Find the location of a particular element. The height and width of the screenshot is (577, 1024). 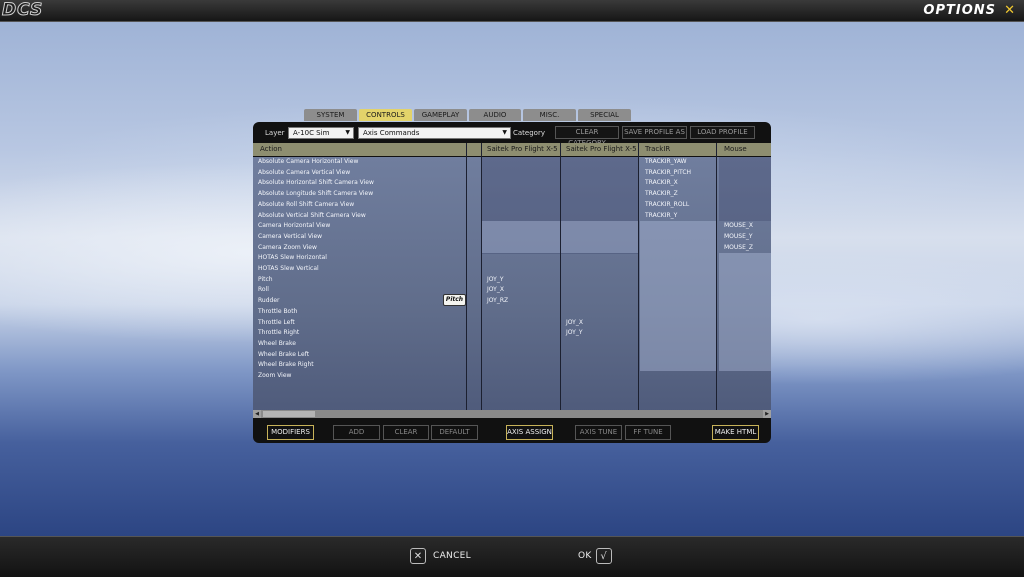

cell-trackir: TRACKIR_ROLL is located at coordinates (664, 205).